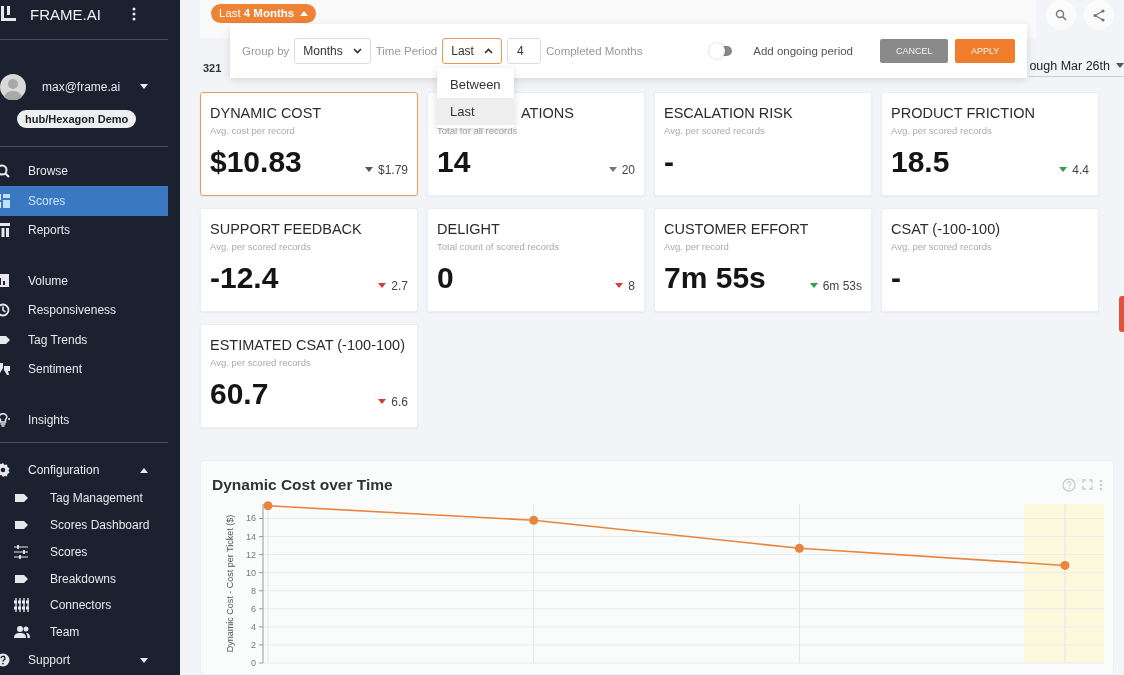 The height and width of the screenshot is (675, 1124). What do you see at coordinates (286, 229) in the screenshot?
I see `card-title: SUPPORT FEEDBACK` at bounding box center [286, 229].